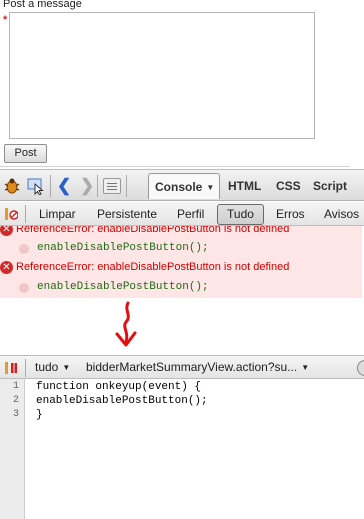 This screenshot has height=519, width=364. What do you see at coordinates (16, 414) in the screenshot?
I see `line-number: 3` at bounding box center [16, 414].